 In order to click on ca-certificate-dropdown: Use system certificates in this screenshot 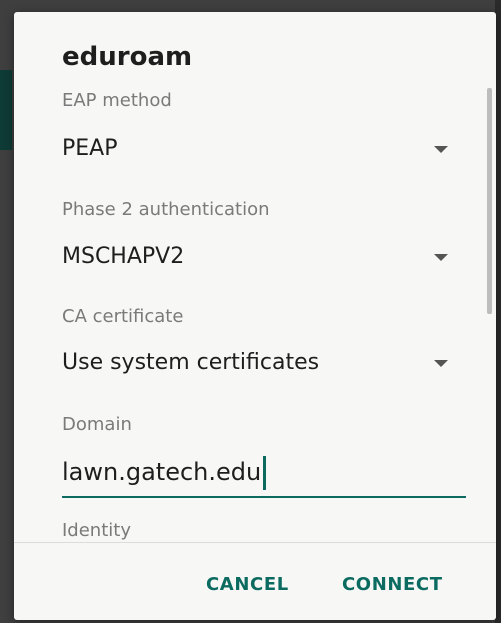, I will do `click(255, 364)`.